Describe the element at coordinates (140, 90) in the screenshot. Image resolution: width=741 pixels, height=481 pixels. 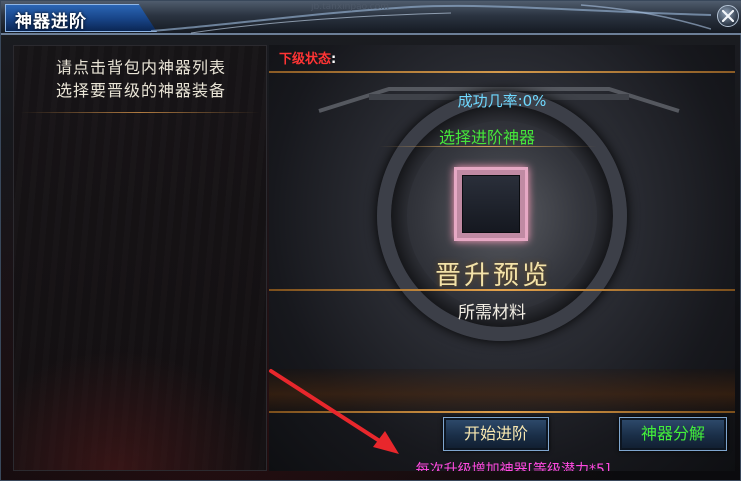
I see `instruction-line-2: 选择要晋级的神器装备` at that location.